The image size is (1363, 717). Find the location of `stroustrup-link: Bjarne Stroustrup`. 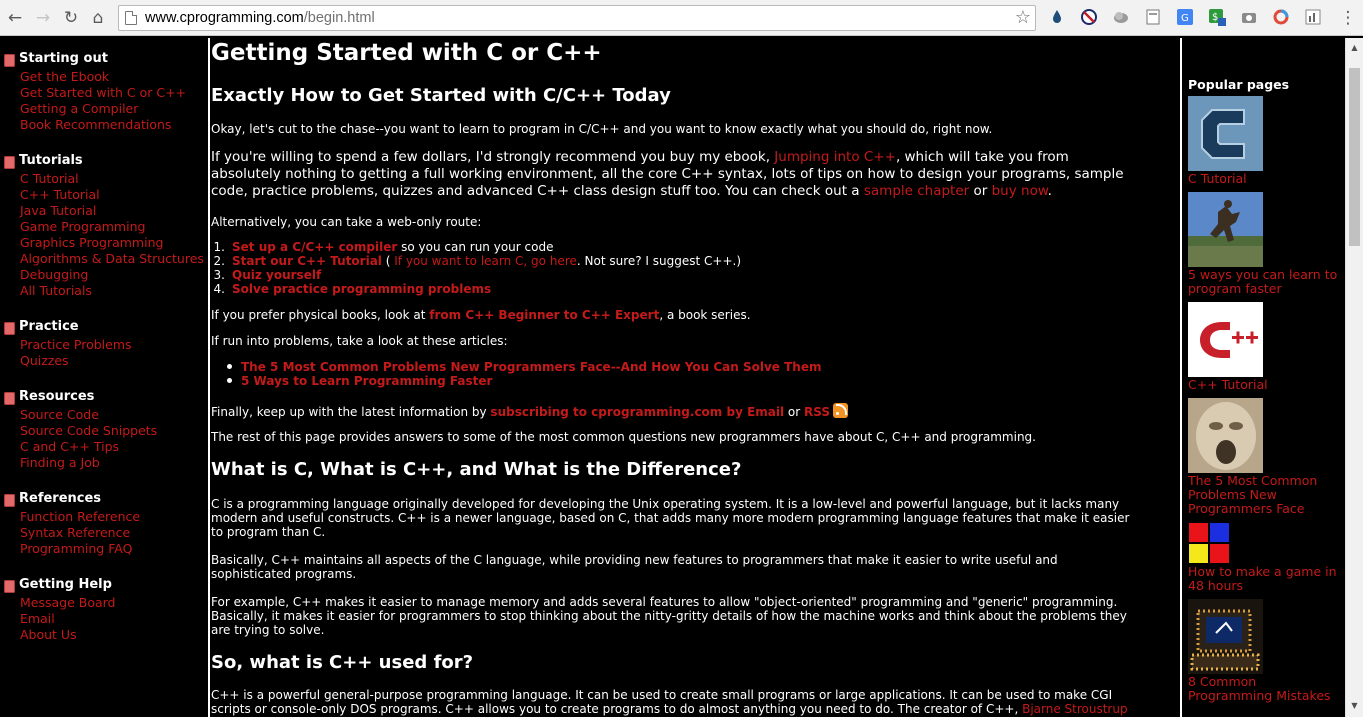

stroustrup-link: Bjarne Stroustrup is located at coordinates (1075, 709).